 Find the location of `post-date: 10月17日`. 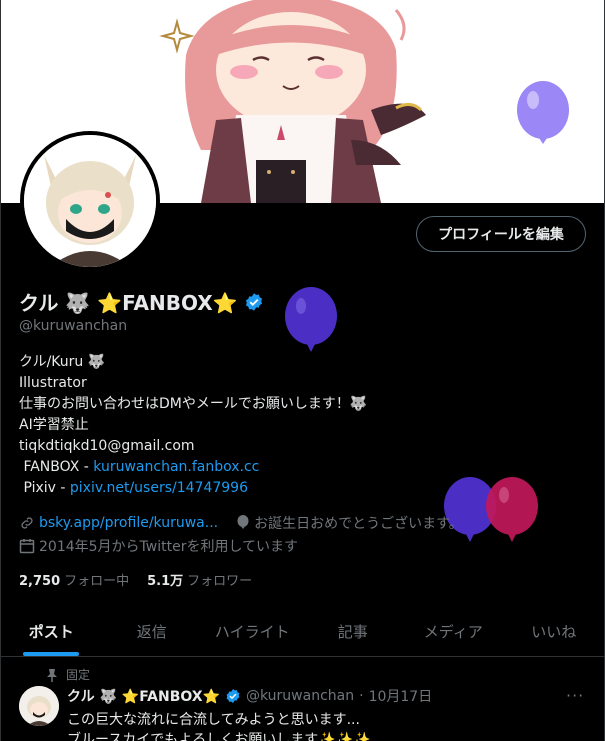

post-date: 10月17日 is located at coordinates (401, 696).